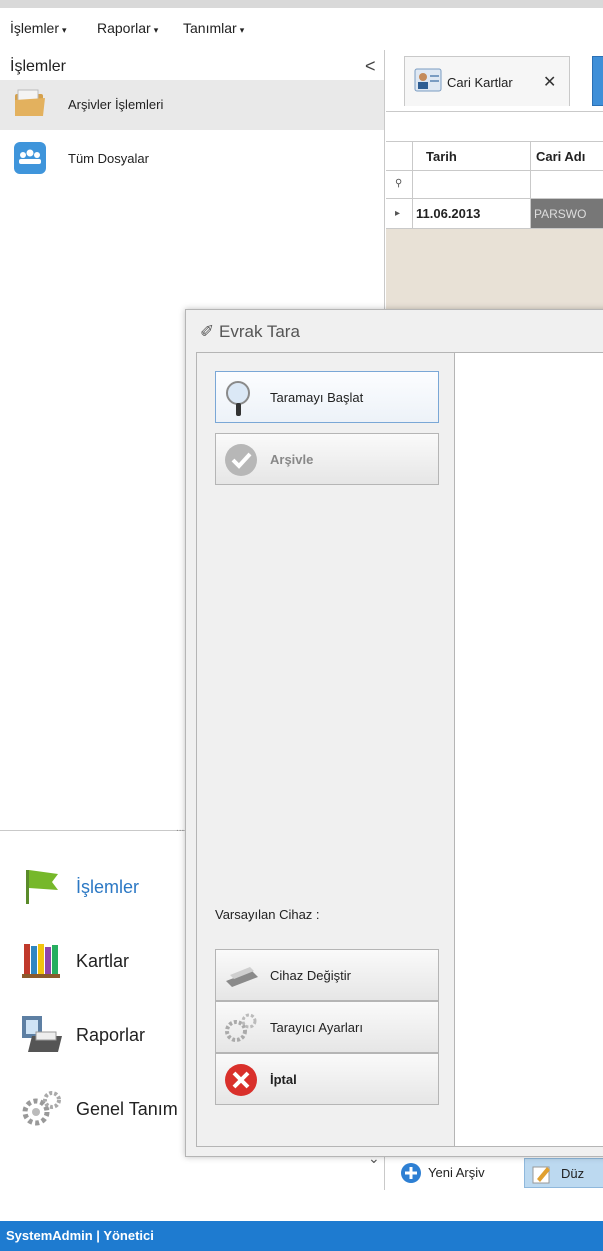 Image resolution: width=603 pixels, height=1251 pixels. What do you see at coordinates (597, 81) in the screenshot?
I see `tab-next` at bounding box center [597, 81].